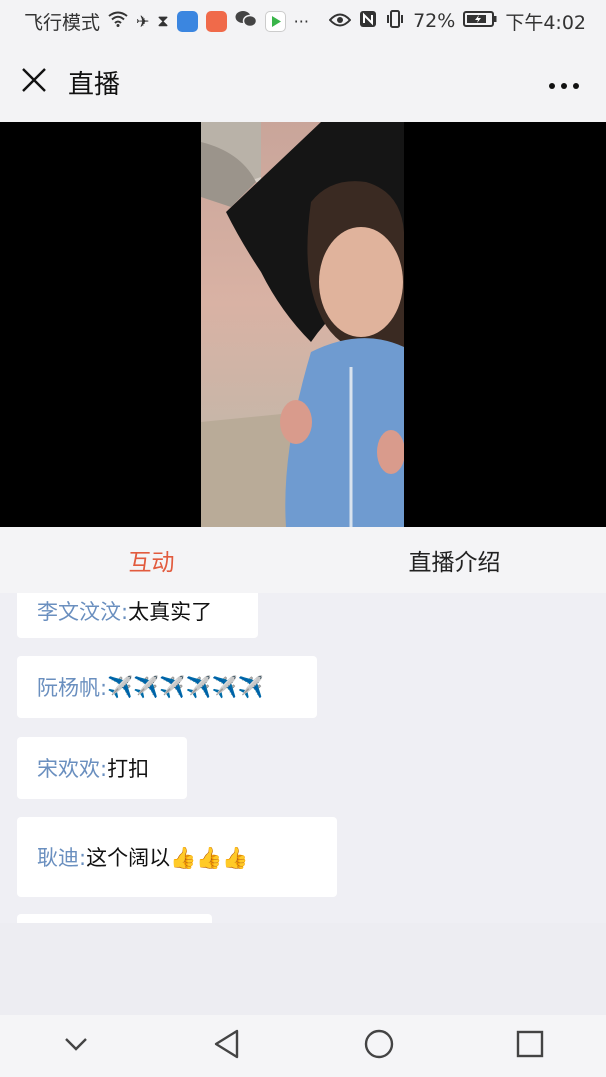  I want to click on chat-message: 李文汶汶: 太真实了, so click(137, 615).